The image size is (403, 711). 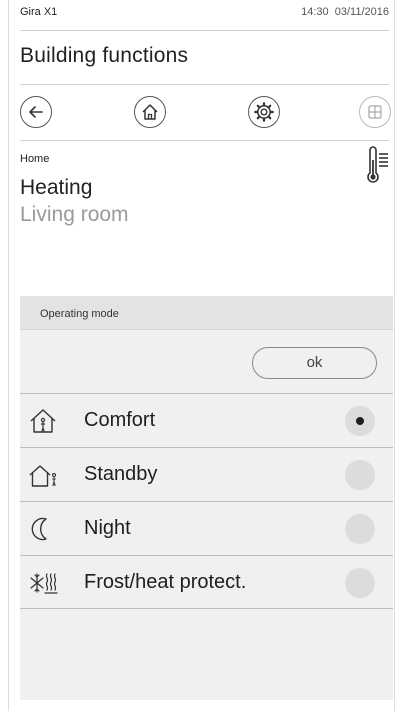 I want to click on back-button, so click(x=36, y=112).